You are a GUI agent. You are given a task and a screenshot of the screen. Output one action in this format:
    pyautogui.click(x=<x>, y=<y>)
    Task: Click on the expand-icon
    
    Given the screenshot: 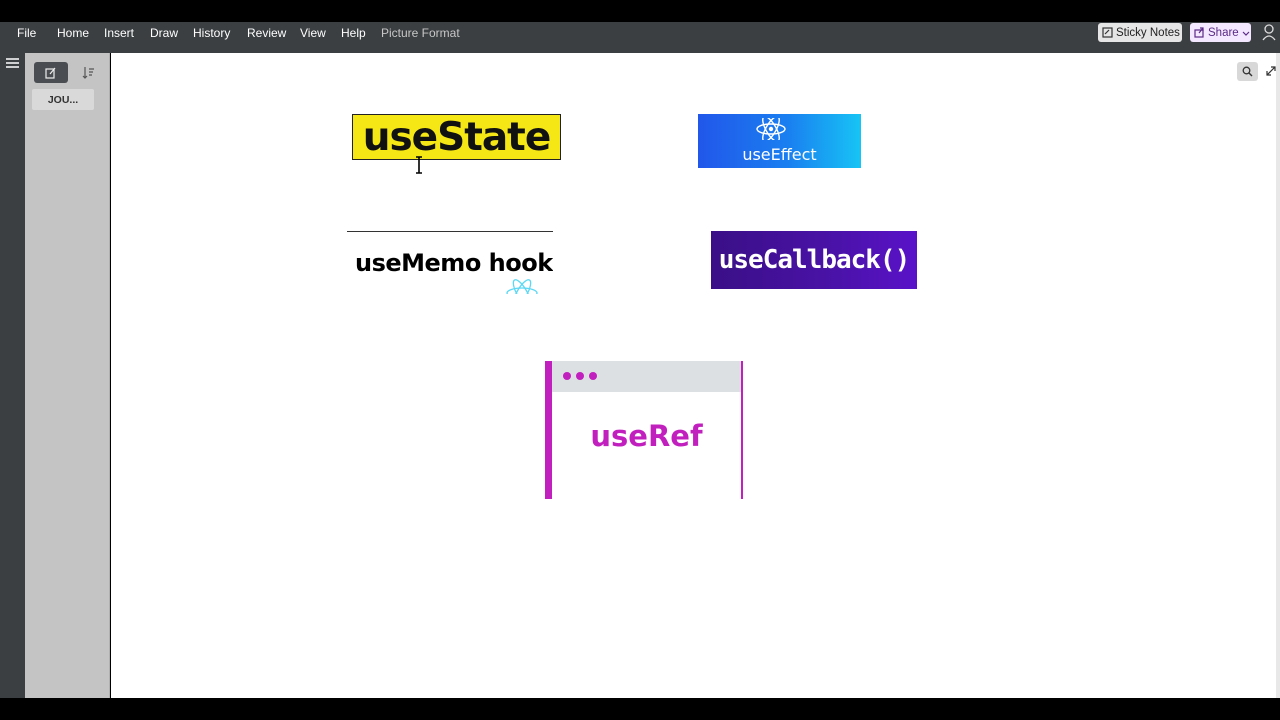 What is the action you would take?
    pyautogui.click(x=1270, y=71)
    